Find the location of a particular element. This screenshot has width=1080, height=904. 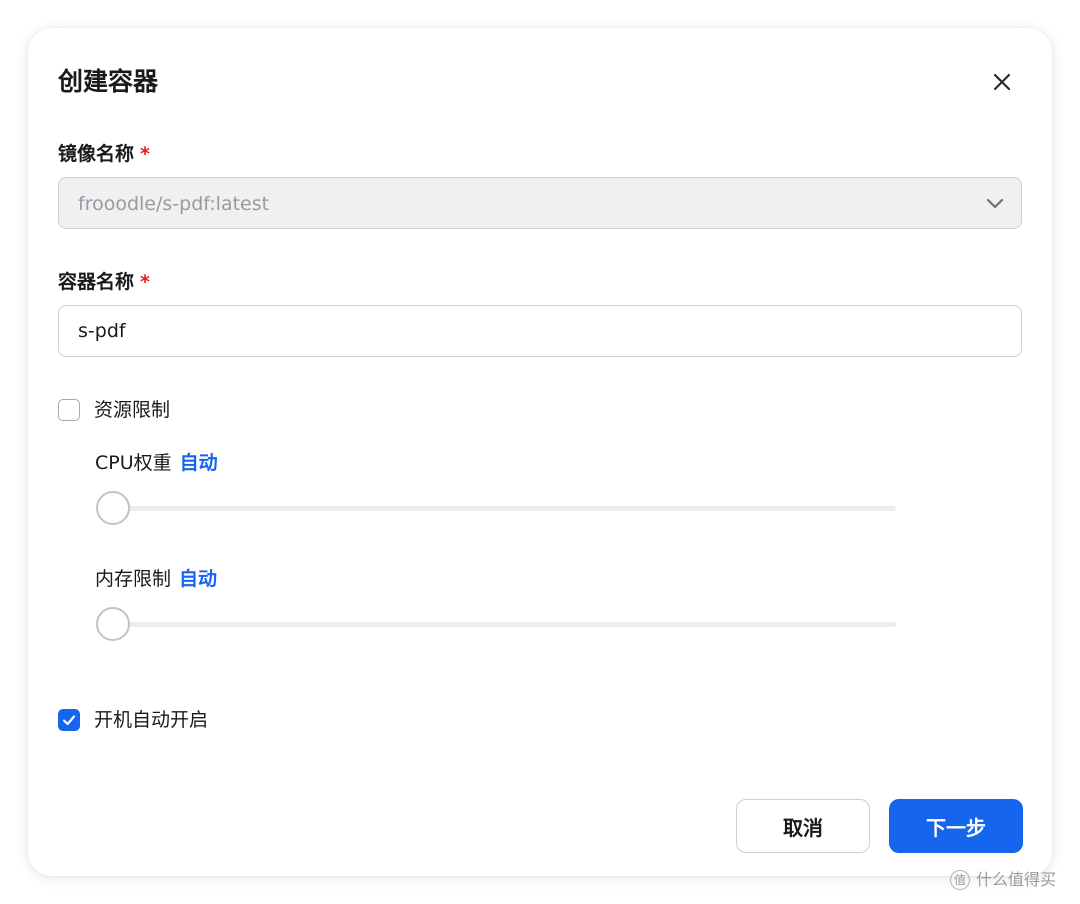

checkmark-icon is located at coordinates (69, 720).